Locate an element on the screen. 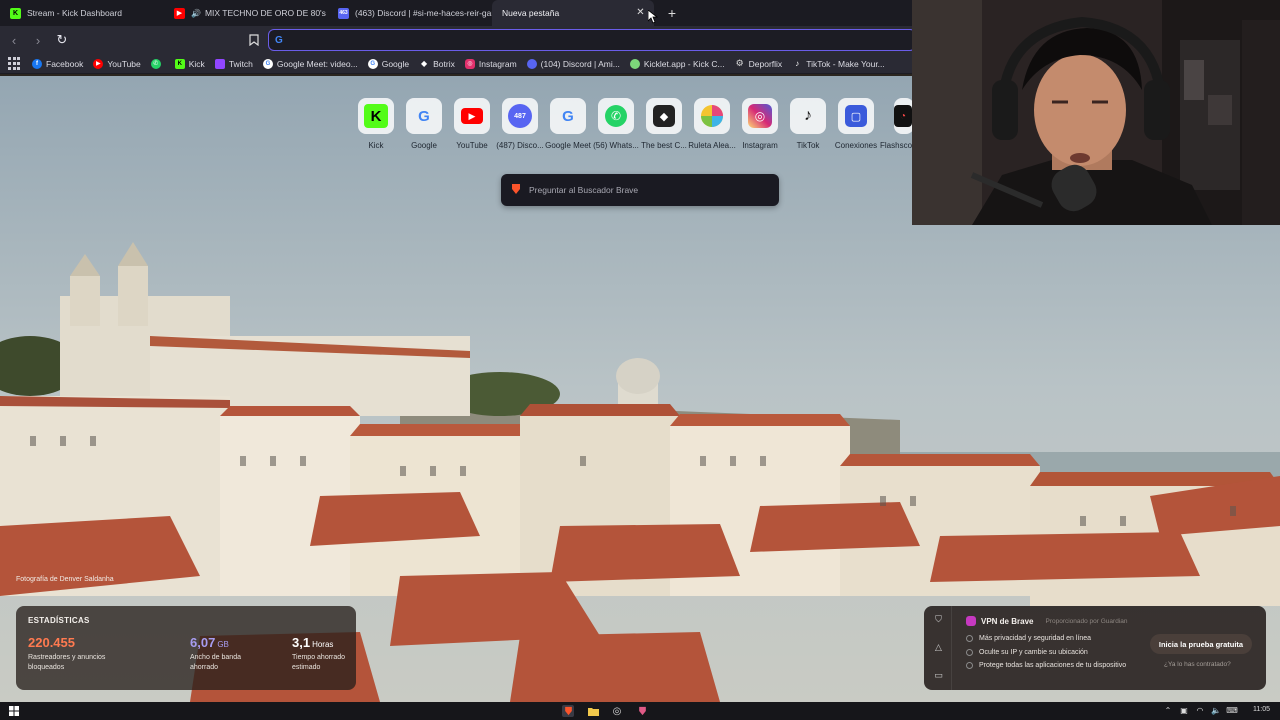 This screenshot has width=1280, height=720. wifi-icon: ◠ is located at coordinates (1200, 711).